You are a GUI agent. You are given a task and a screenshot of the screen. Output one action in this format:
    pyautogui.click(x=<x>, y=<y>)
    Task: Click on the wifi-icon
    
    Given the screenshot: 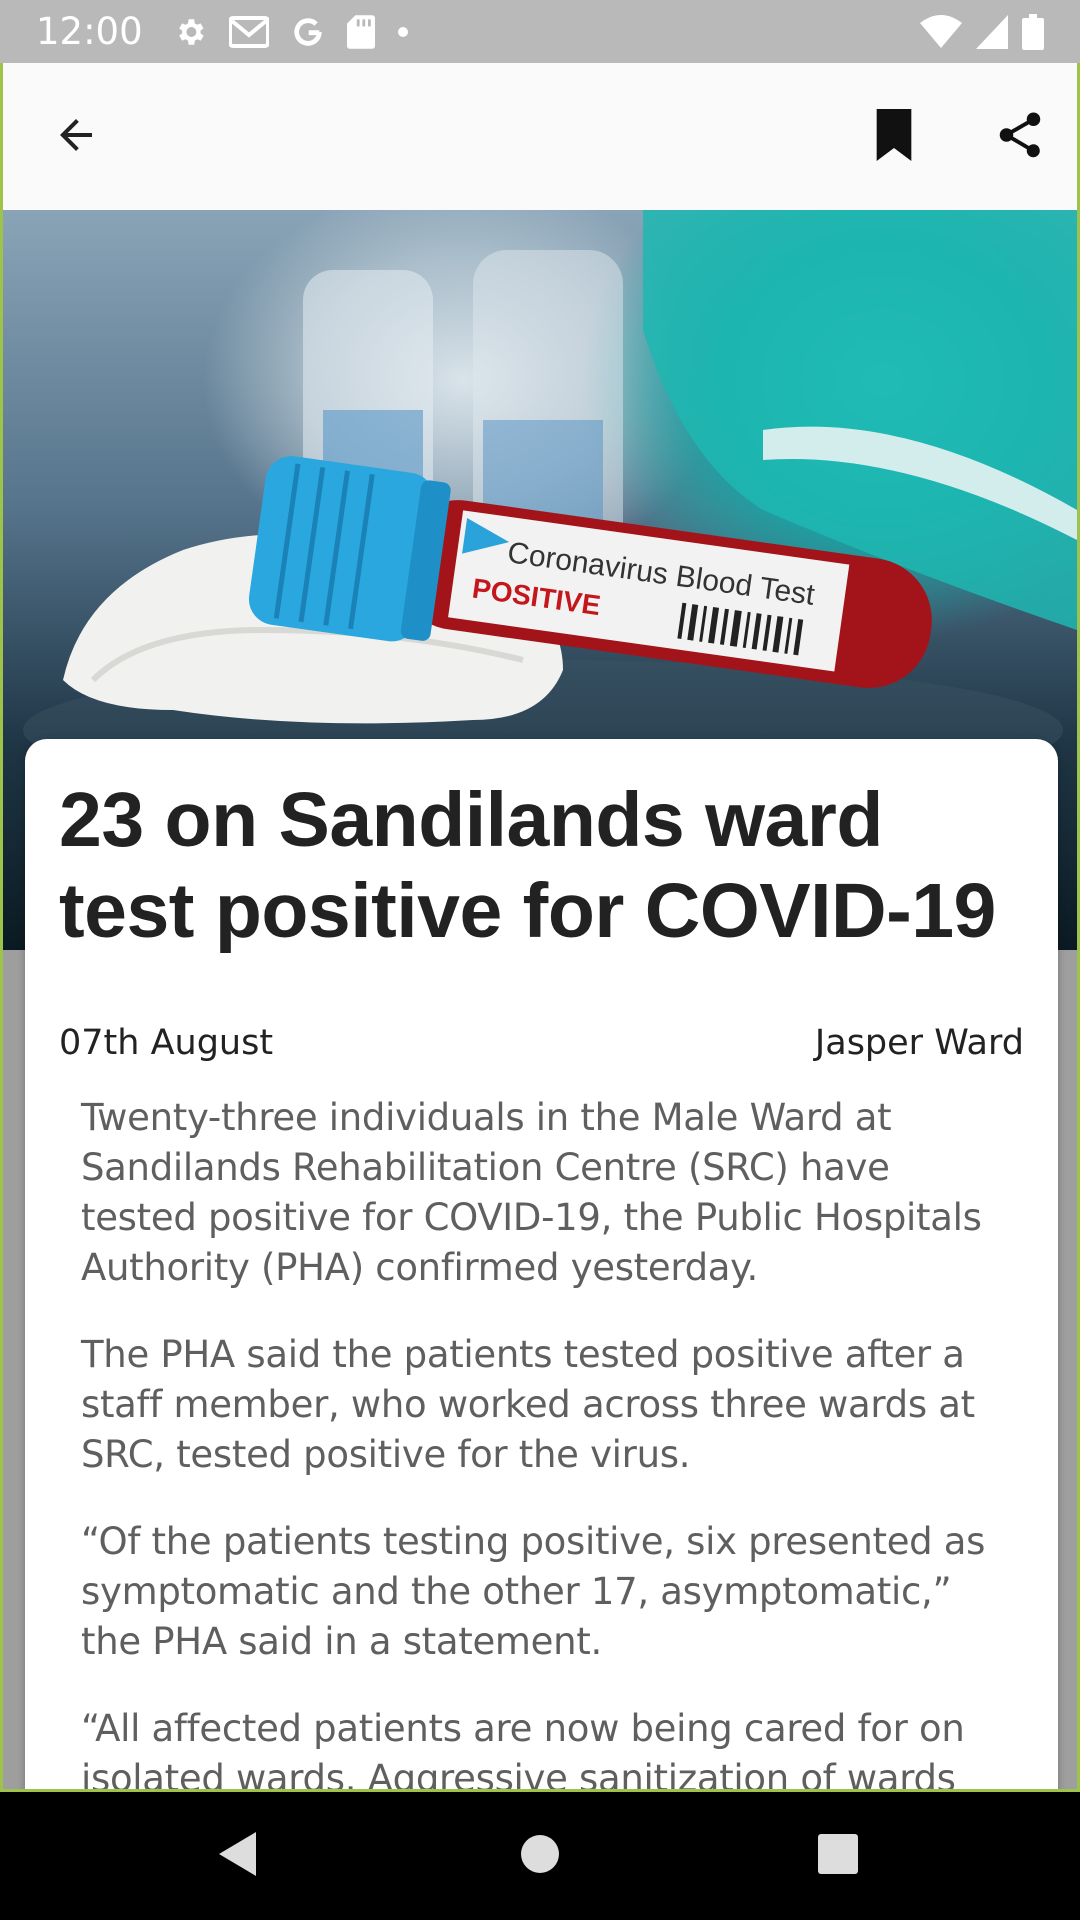 What is the action you would take?
    pyautogui.click(x=941, y=31)
    